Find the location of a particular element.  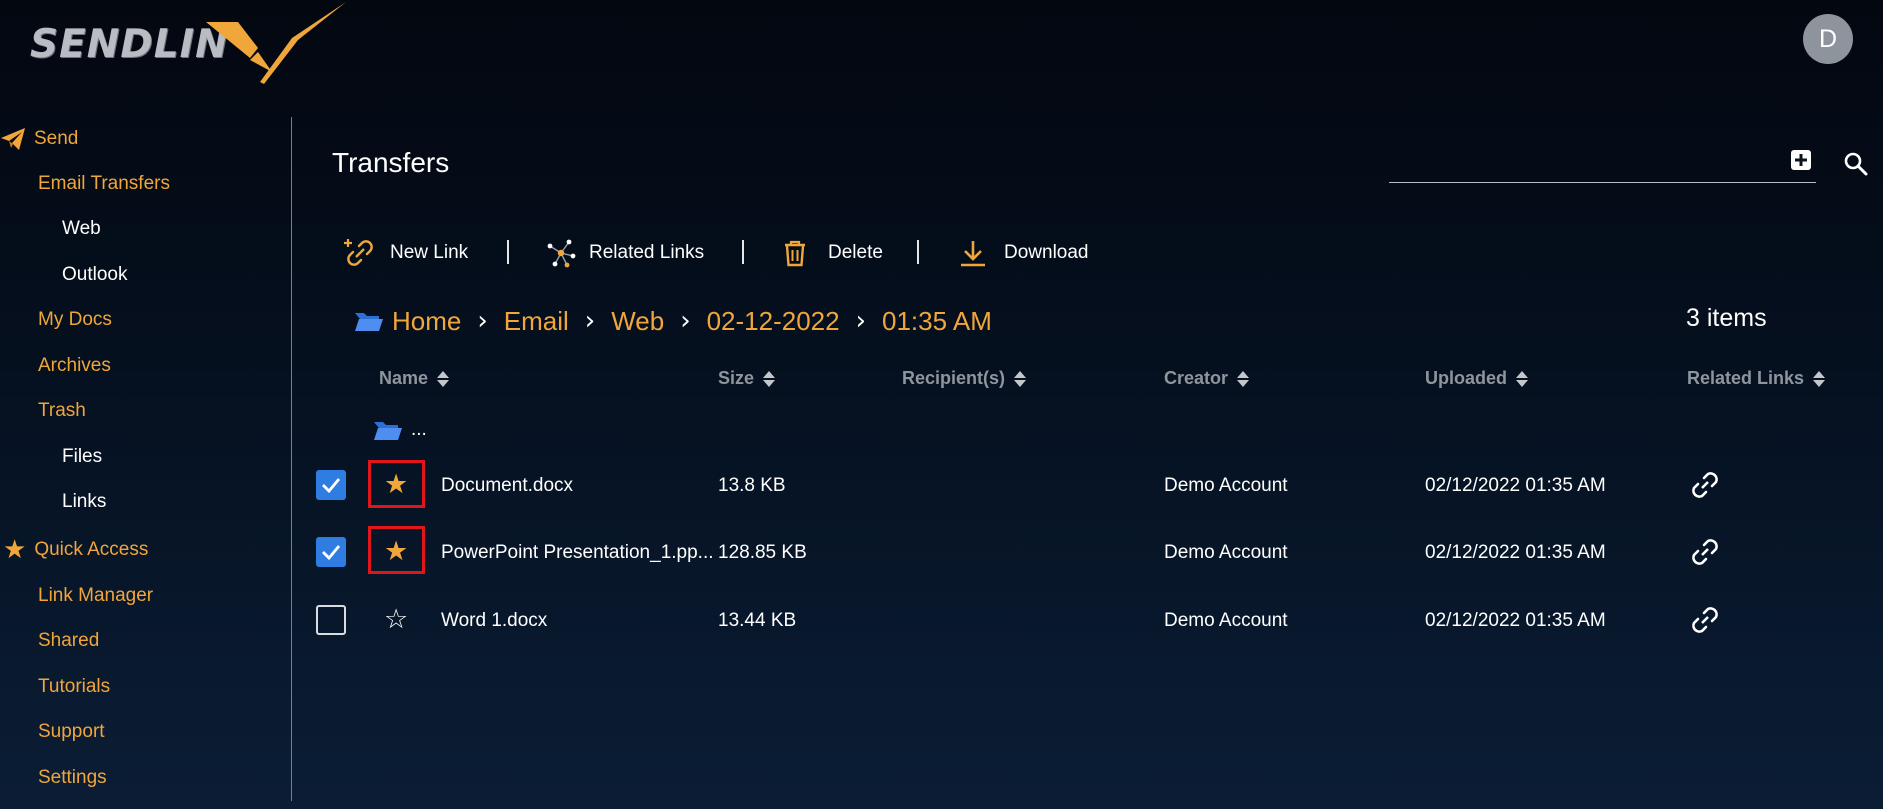

column-header-label: Name is located at coordinates (404, 378).